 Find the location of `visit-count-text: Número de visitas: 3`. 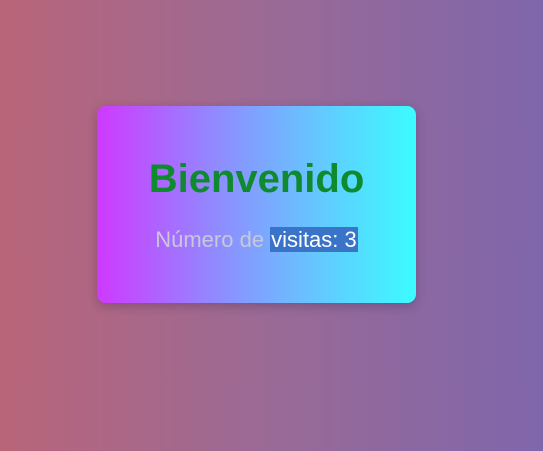

visit-count-text: Número de visitas: 3 is located at coordinates (256, 240).